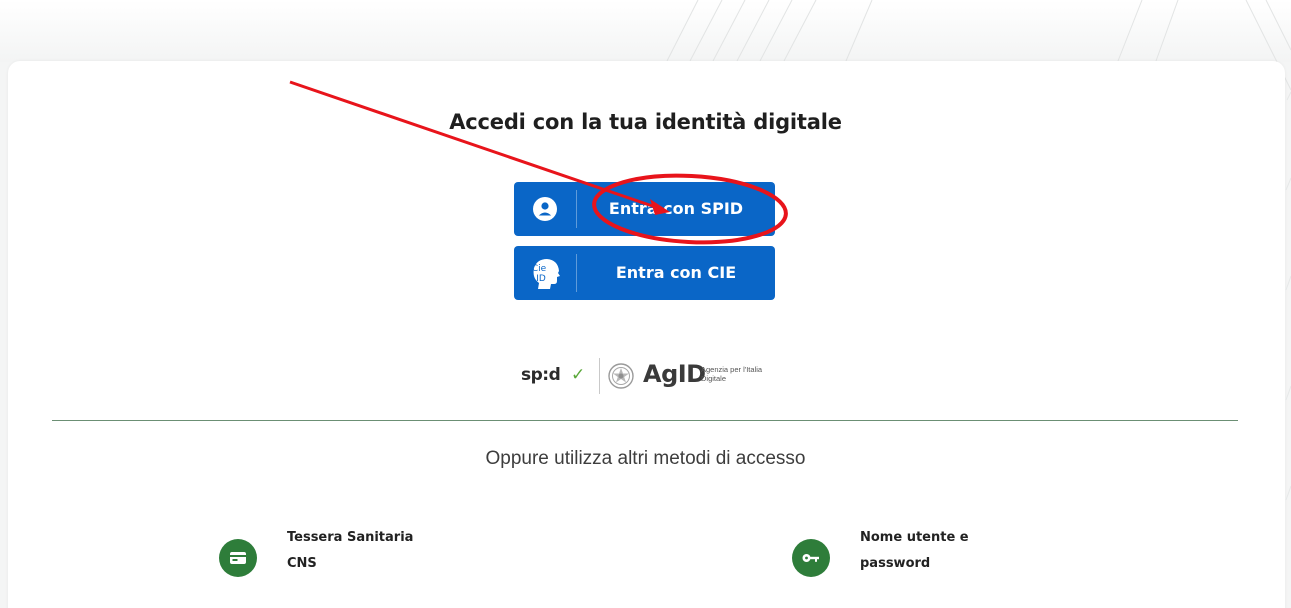  What do you see at coordinates (545, 209) in the screenshot?
I see `user-icon` at bounding box center [545, 209].